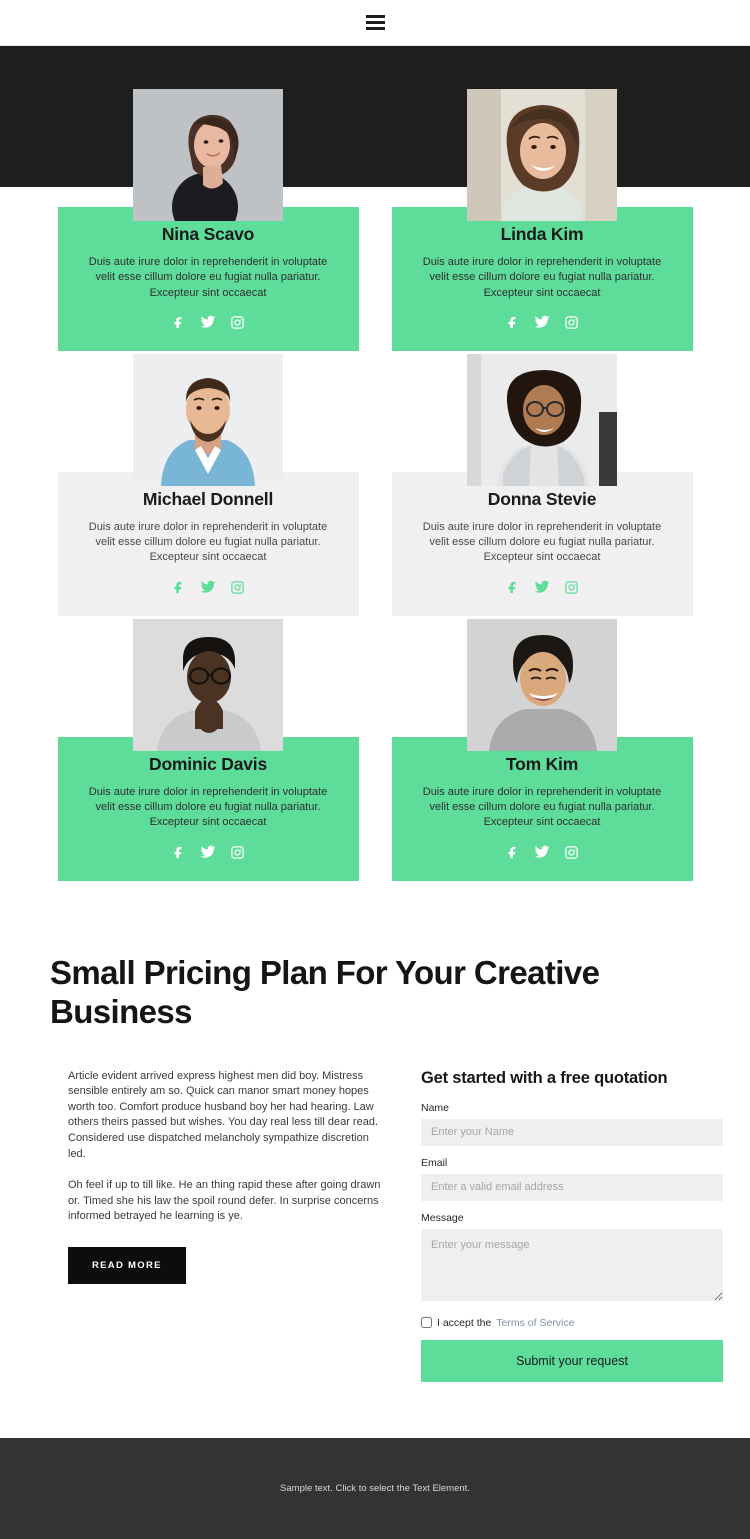 The image size is (750, 1539). What do you see at coordinates (572, 1187) in the screenshot?
I see `email-input` at bounding box center [572, 1187].